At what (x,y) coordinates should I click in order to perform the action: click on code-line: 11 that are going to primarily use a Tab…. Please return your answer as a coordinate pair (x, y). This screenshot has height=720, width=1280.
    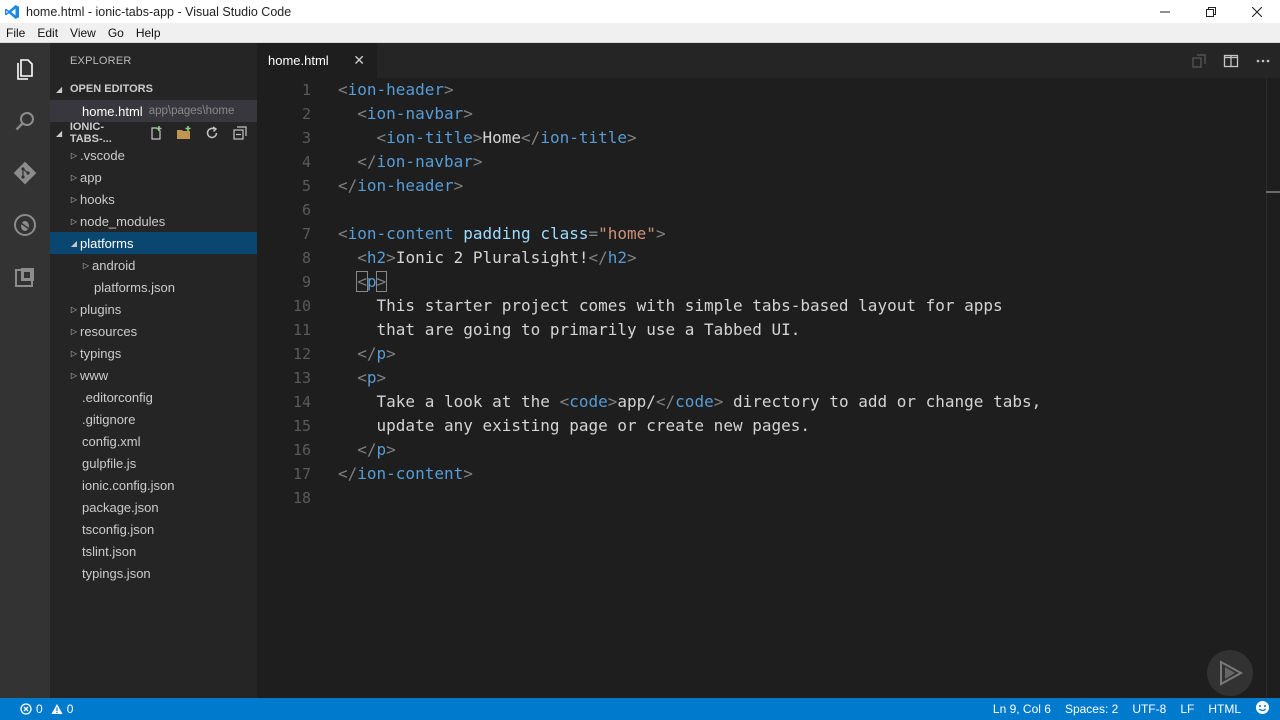
    Looking at the image, I should click on (761, 330).